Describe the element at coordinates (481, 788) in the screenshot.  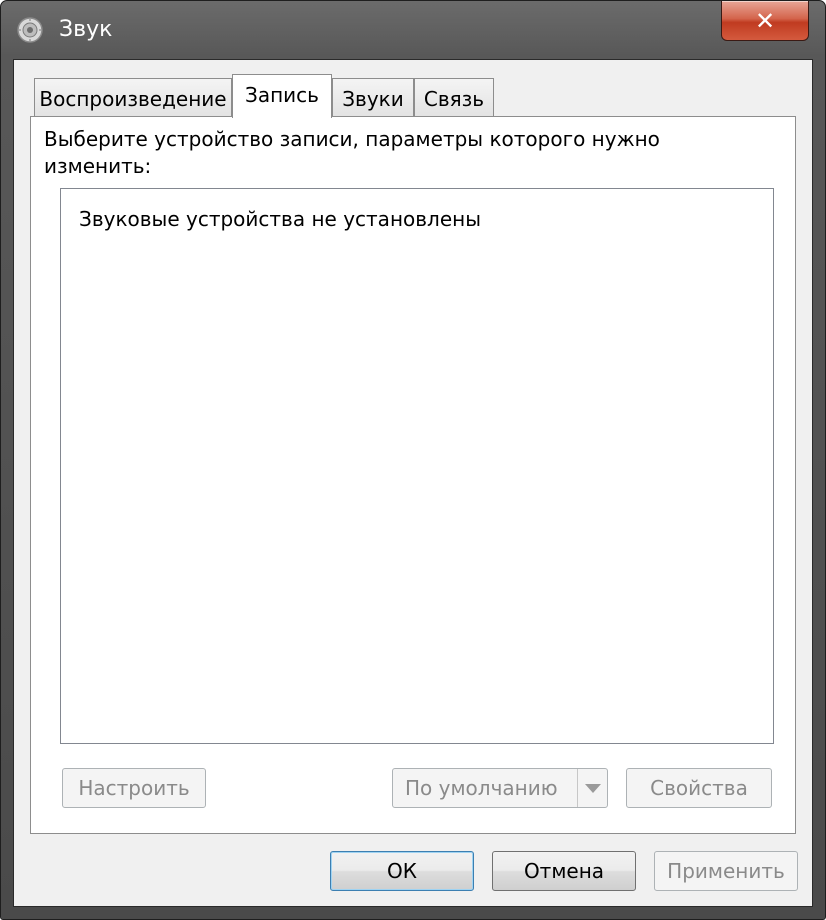
I see `set-default-label: По умолчанию` at that location.